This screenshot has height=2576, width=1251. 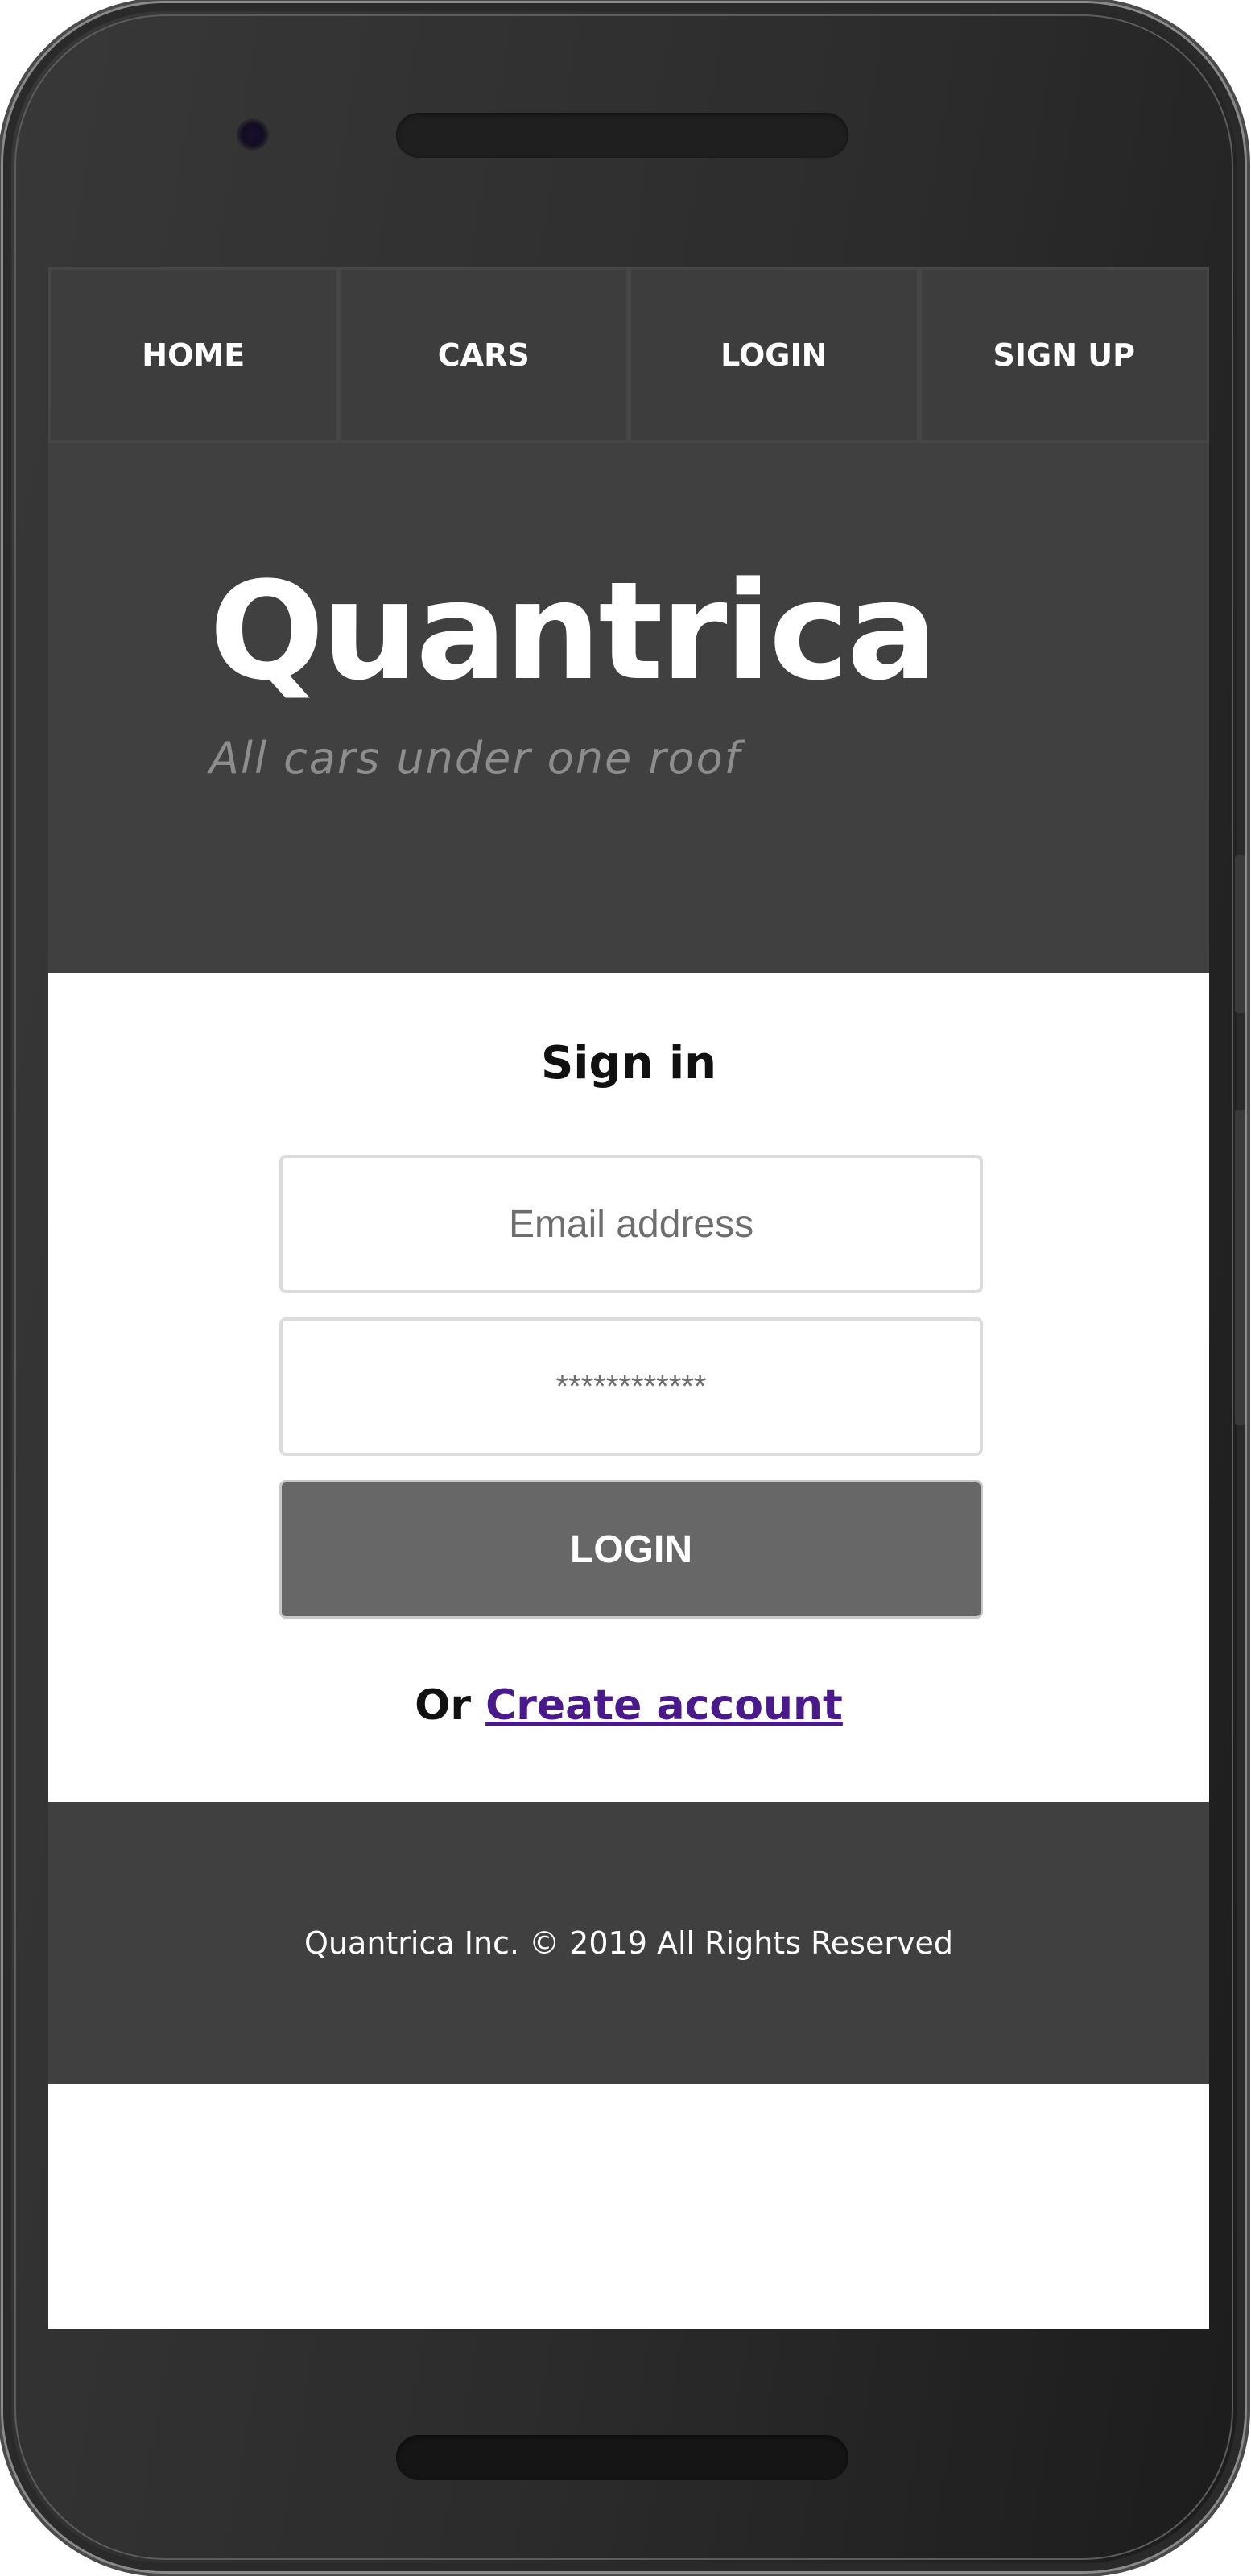 I want to click on create-account-link: Create account, so click(x=664, y=1706).